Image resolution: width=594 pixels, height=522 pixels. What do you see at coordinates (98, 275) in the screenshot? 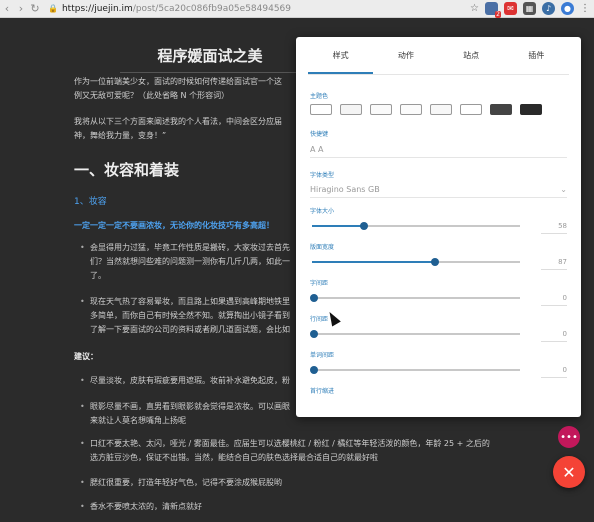
I see `list-item-line: 了。` at bounding box center [98, 275].